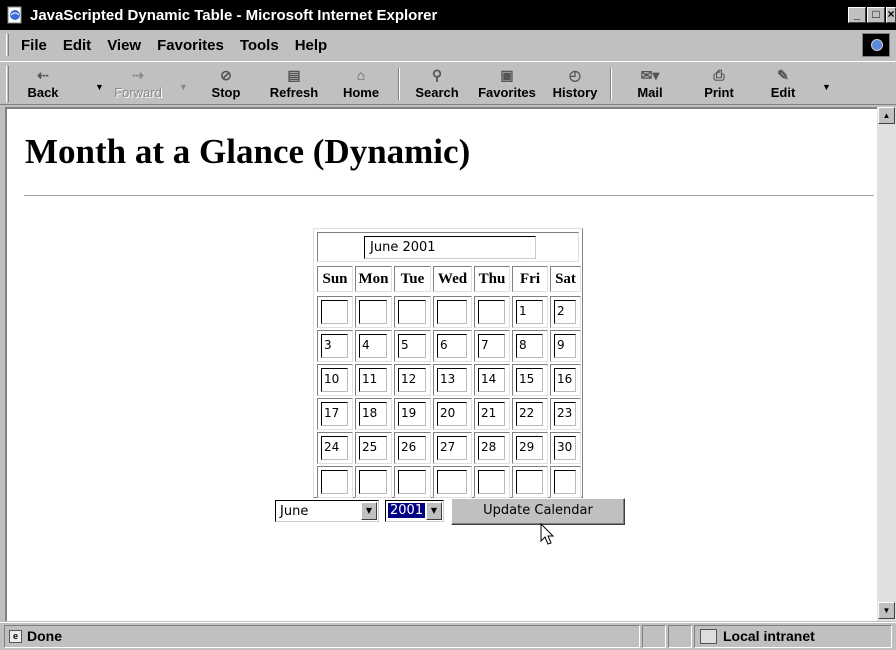 The height and width of the screenshot is (650, 896). I want to click on menu-help: Help, so click(311, 45).